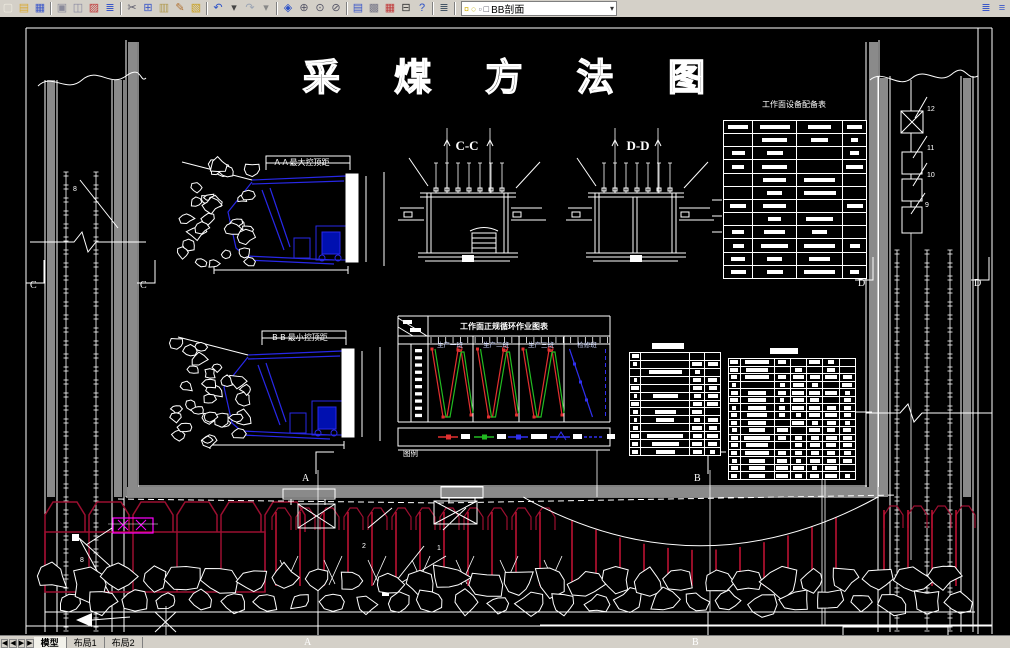 This screenshot has height=648, width=1010. What do you see at coordinates (505, 641) in the screenshot?
I see `layout-tabbar: ◀ ◀ ▶ ▶ 模型 布局1 布局2` at bounding box center [505, 641].